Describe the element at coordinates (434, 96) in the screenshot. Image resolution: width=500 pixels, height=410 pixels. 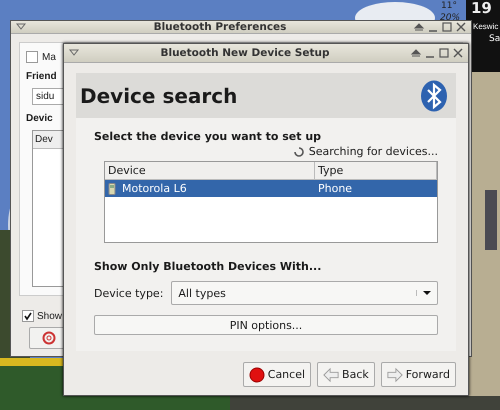
I see `bluetooth-icon` at that location.